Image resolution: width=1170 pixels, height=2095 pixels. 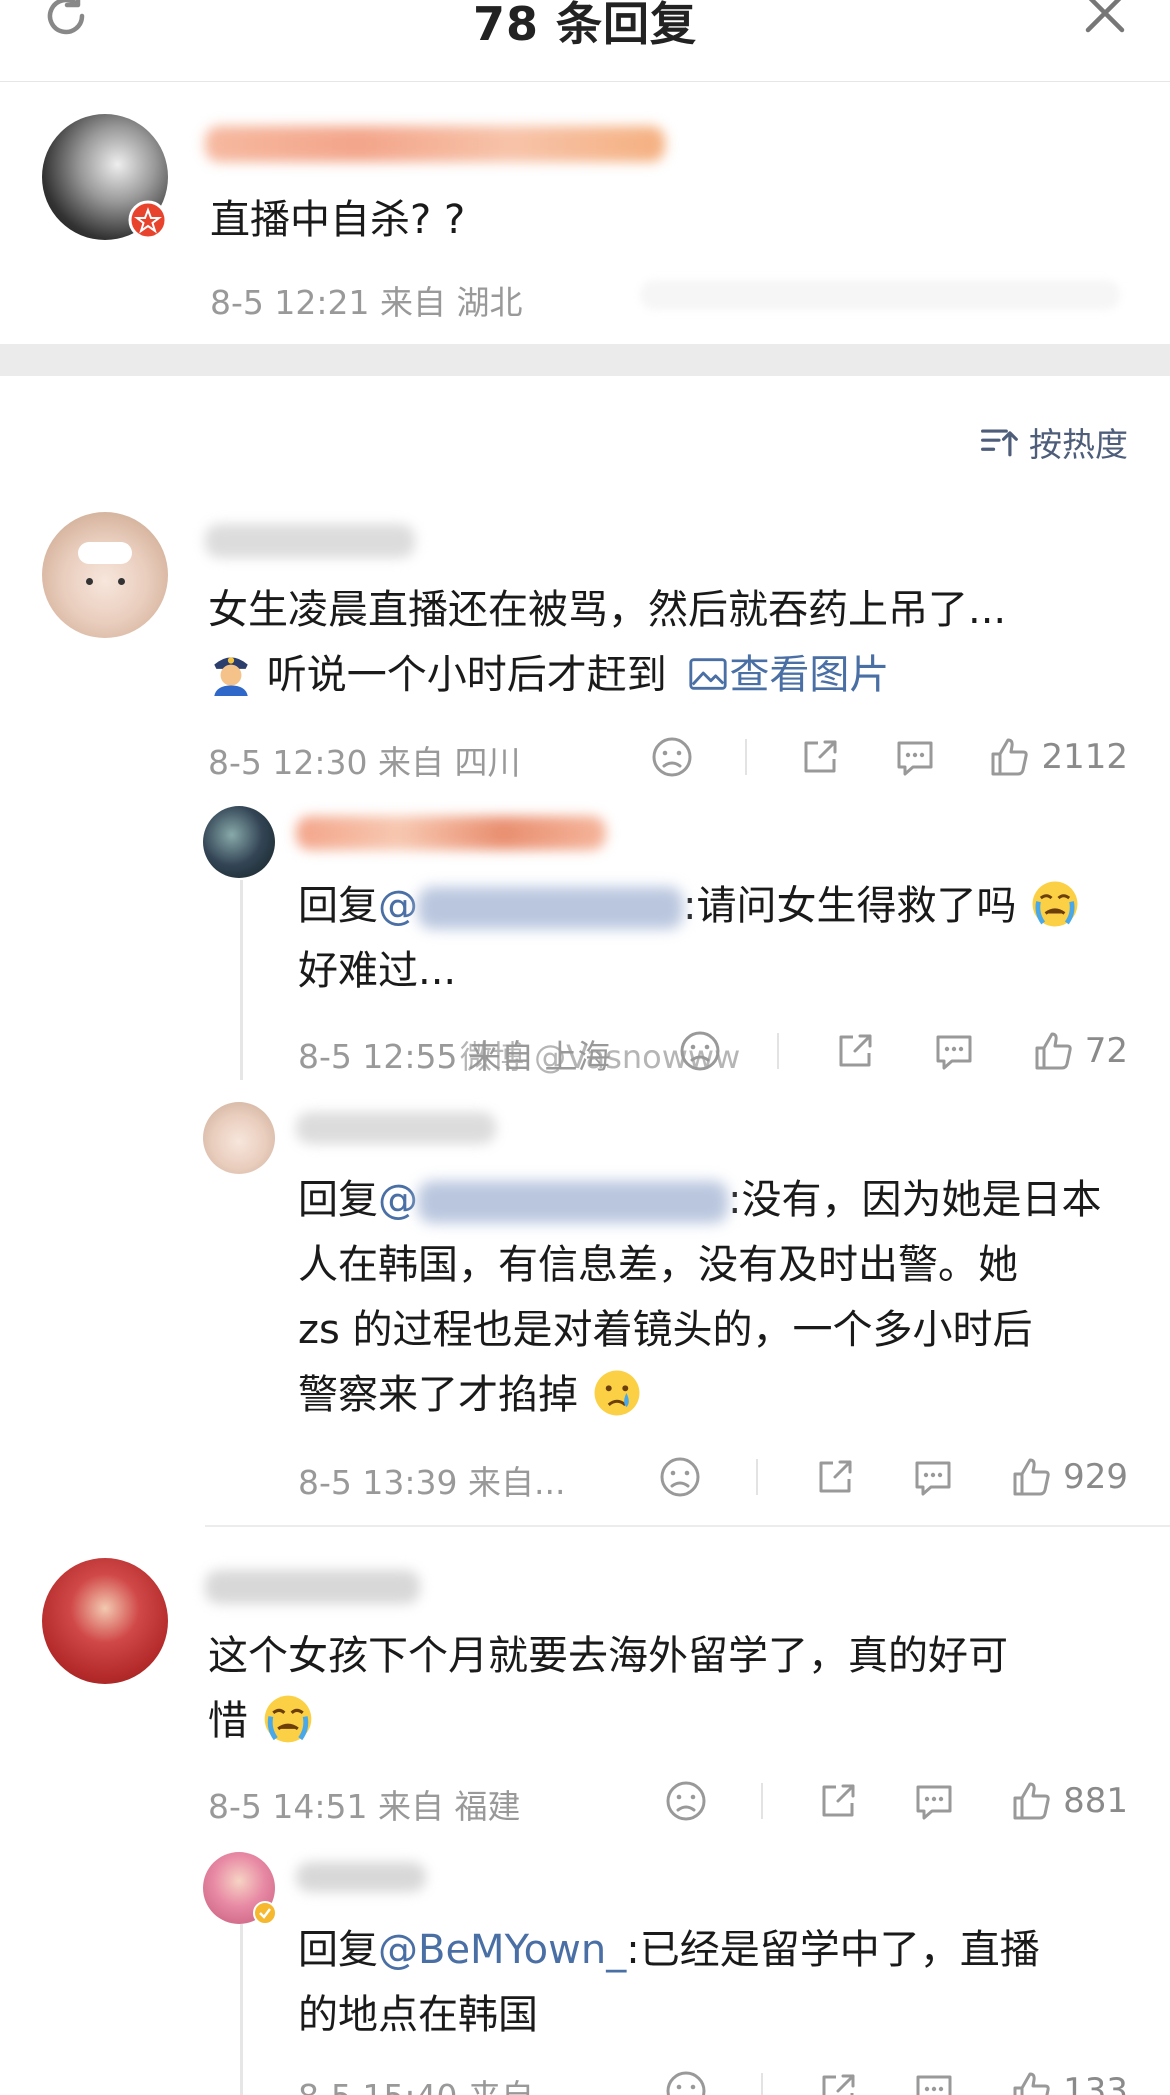 What do you see at coordinates (608, 1688) in the screenshot?
I see `comment-text: 这个女孩下个月就要去海外留学了，真的好可 惜` at bounding box center [608, 1688].